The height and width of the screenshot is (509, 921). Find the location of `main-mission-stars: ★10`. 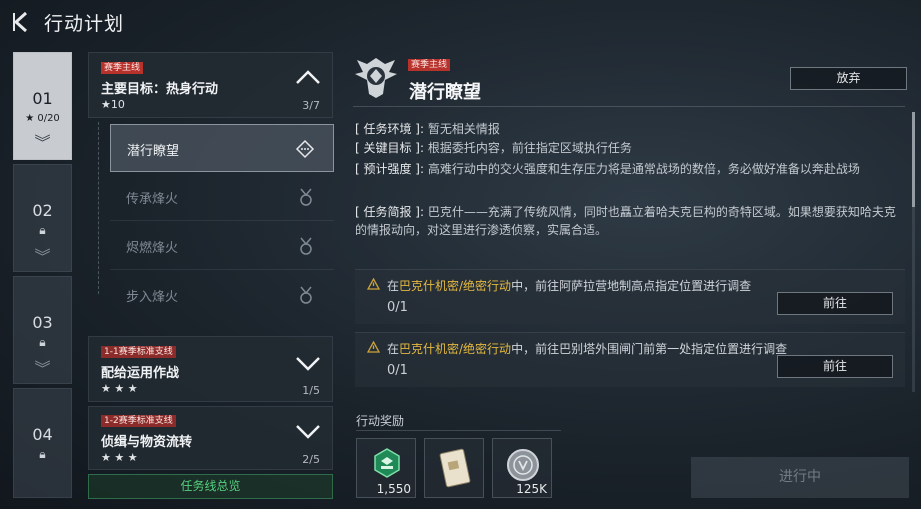

main-mission-stars: ★10 is located at coordinates (113, 104).